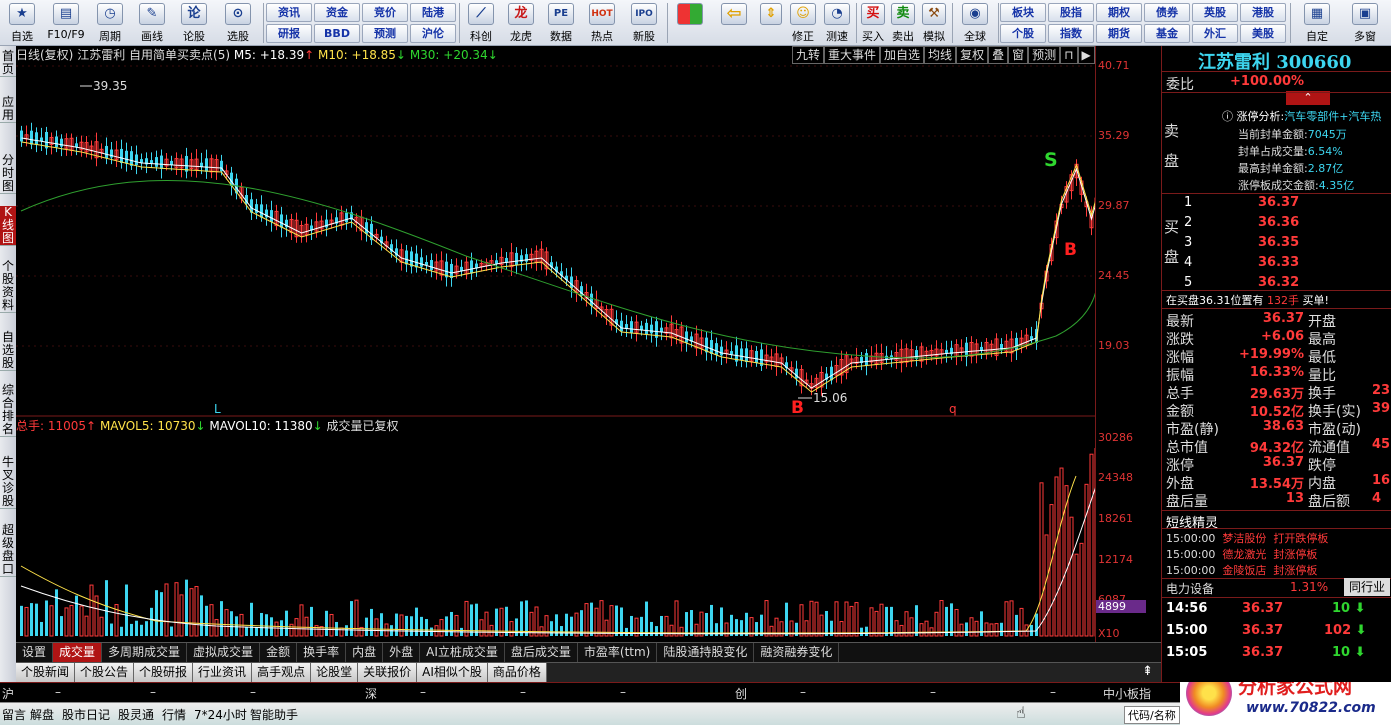  What do you see at coordinates (433, 12) in the screenshot?
I see `toolbar-hk-connect-button: 陆港` at bounding box center [433, 12].